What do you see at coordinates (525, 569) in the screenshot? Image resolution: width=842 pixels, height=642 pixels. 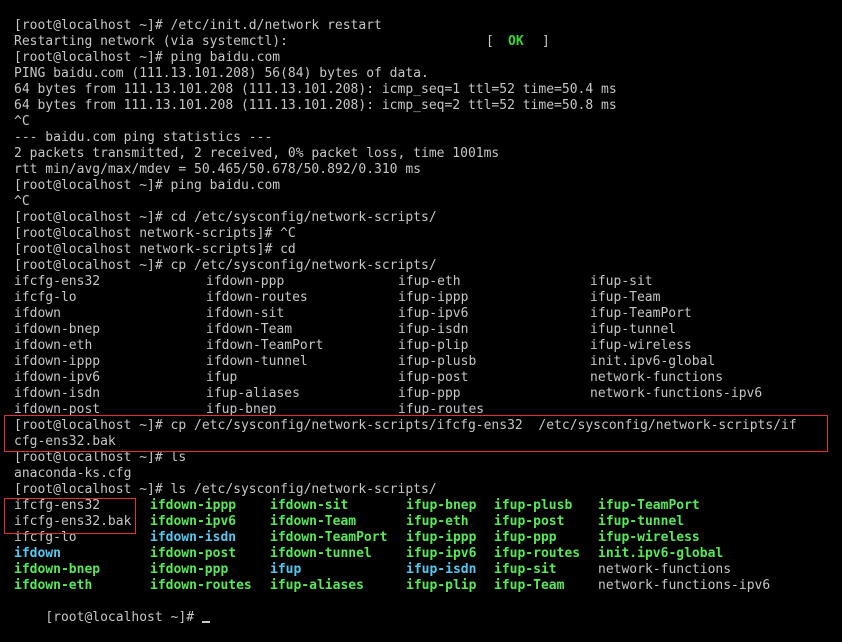 I see `ls-entry: ifup-sit` at bounding box center [525, 569].